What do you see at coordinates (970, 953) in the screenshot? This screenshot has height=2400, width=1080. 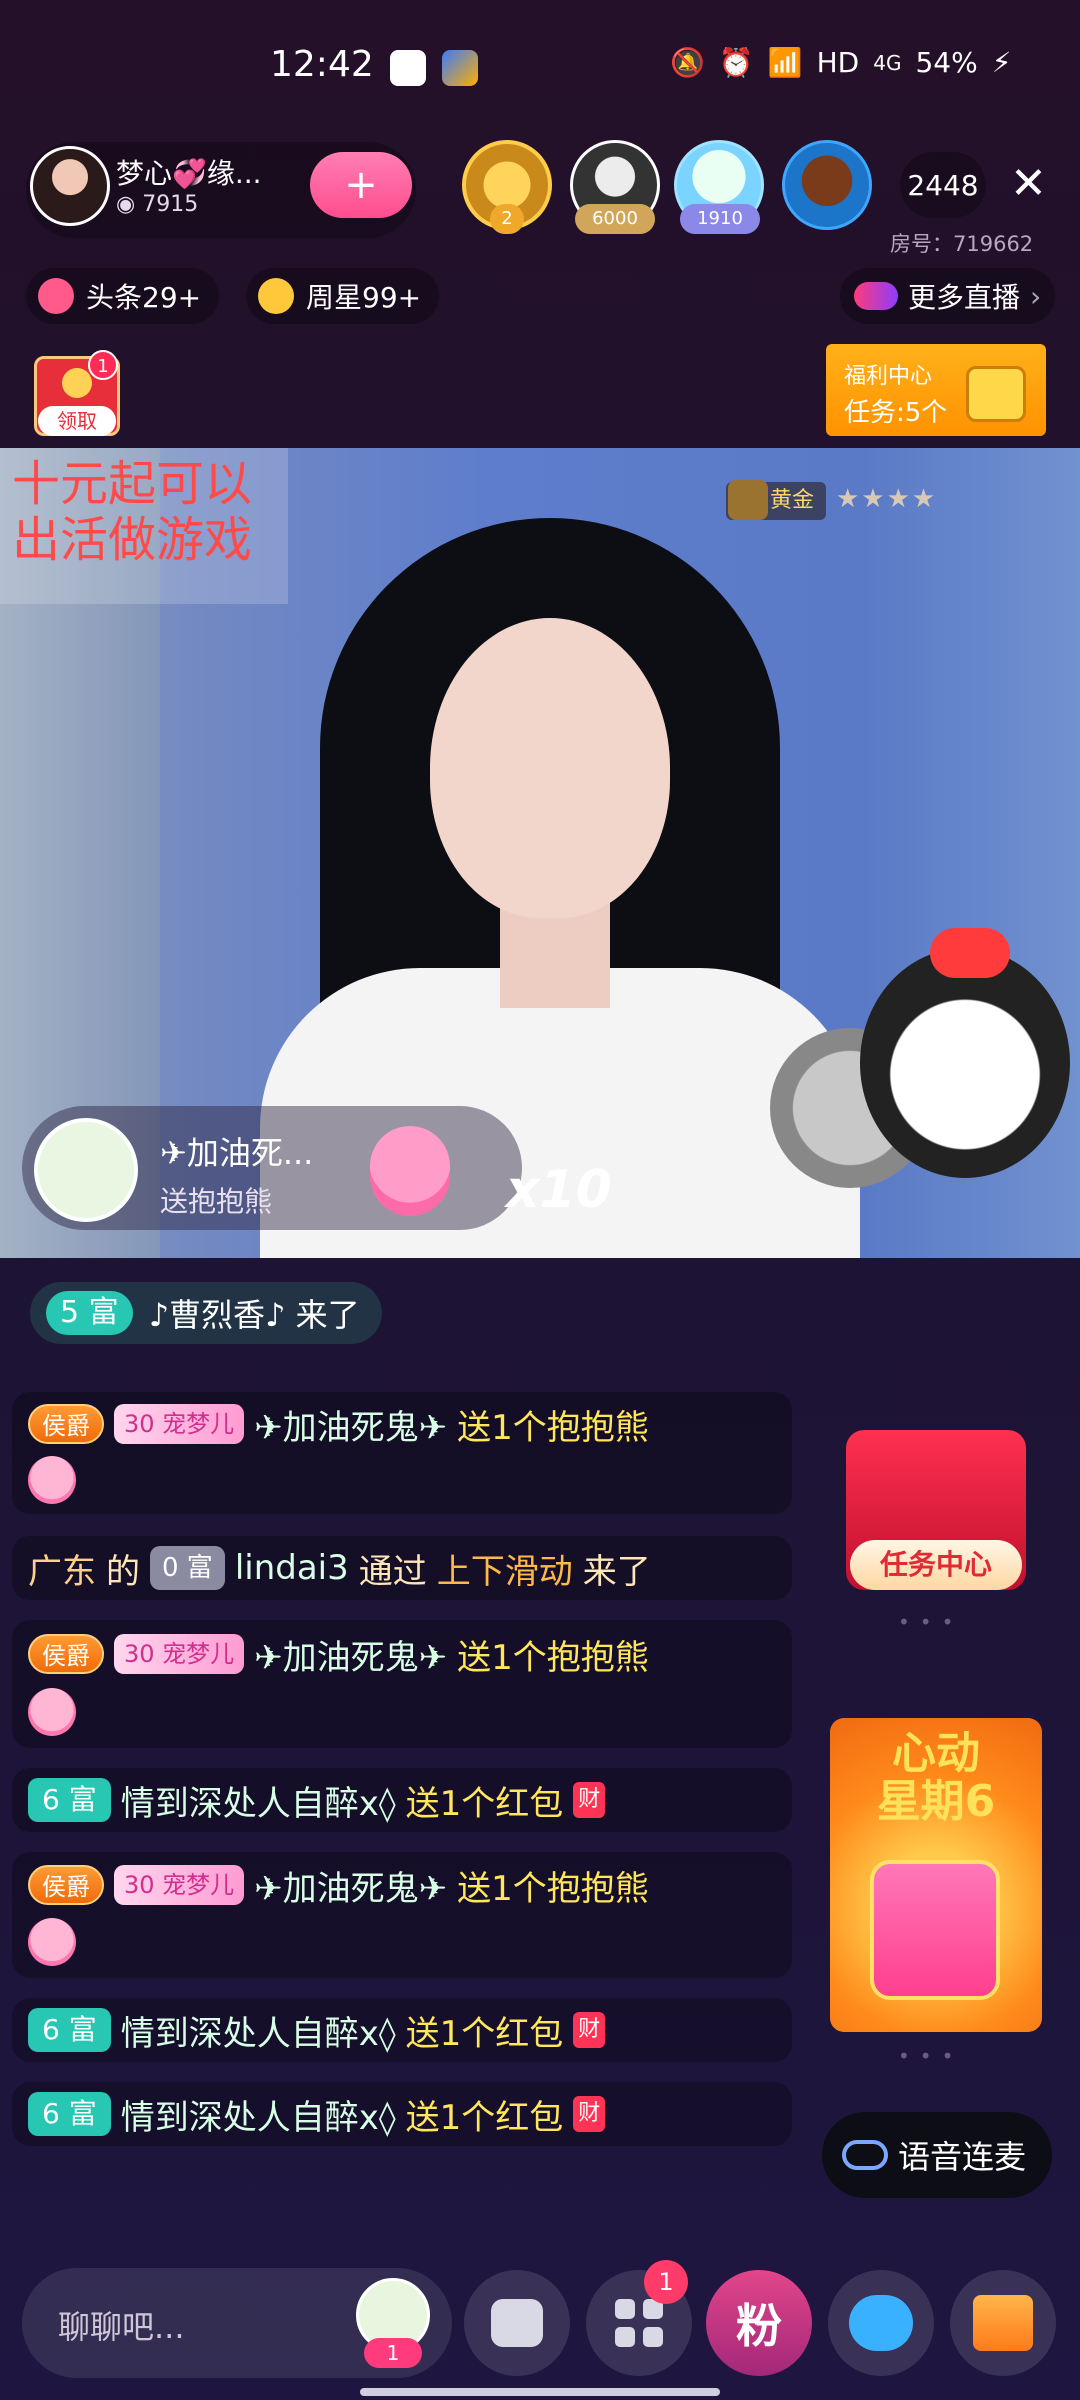 I see `plush-bow` at bounding box center [970, 953].